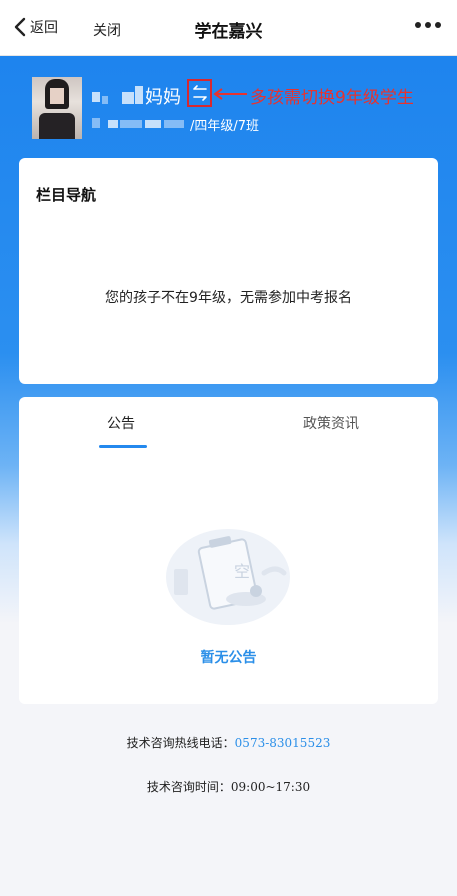 The width and height of the screenshot is (457, 896). What do you see at coordinates (225, 126) in the screenshot?
I see `grade-class-label: /四年级/7班` at bounding box center [225, 126].